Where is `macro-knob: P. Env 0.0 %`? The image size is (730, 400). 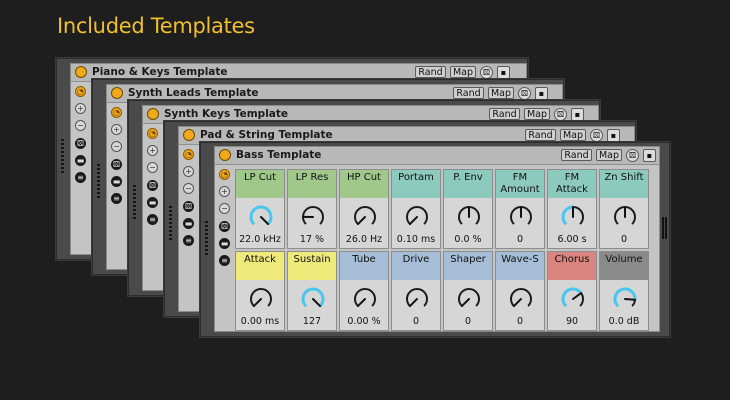
macro-knob: P. Env 0.0 % is located at coordinates (468, 209).